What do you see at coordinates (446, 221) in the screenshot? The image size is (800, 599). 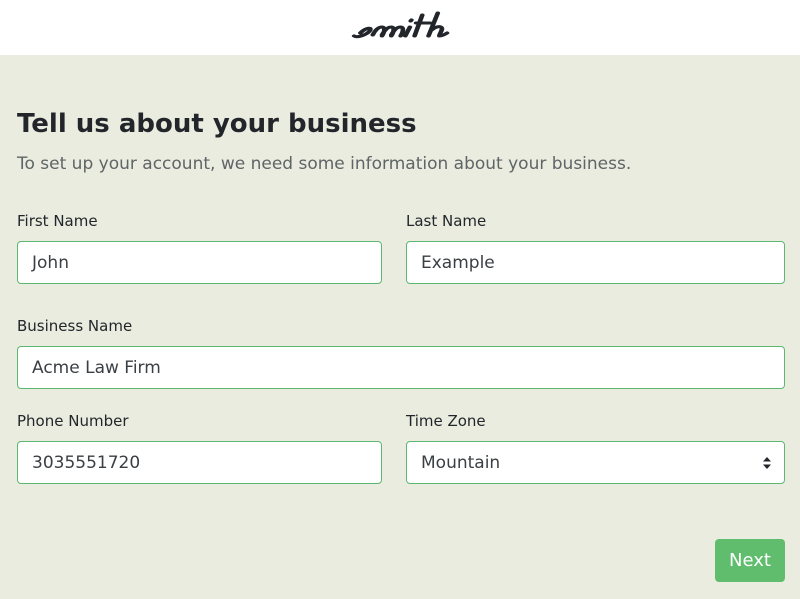 I see `last-name-label: Last Name` at bounding box center [446, 221].